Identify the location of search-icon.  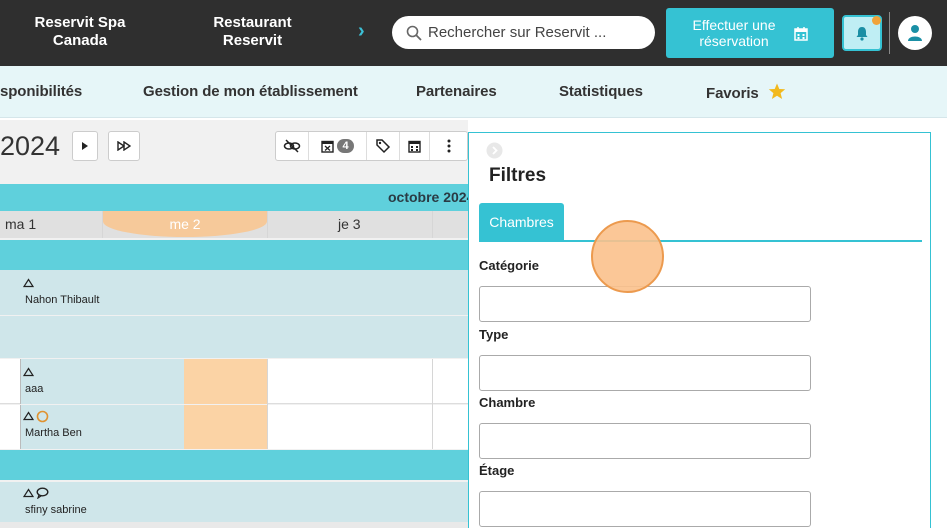
(414, 33).